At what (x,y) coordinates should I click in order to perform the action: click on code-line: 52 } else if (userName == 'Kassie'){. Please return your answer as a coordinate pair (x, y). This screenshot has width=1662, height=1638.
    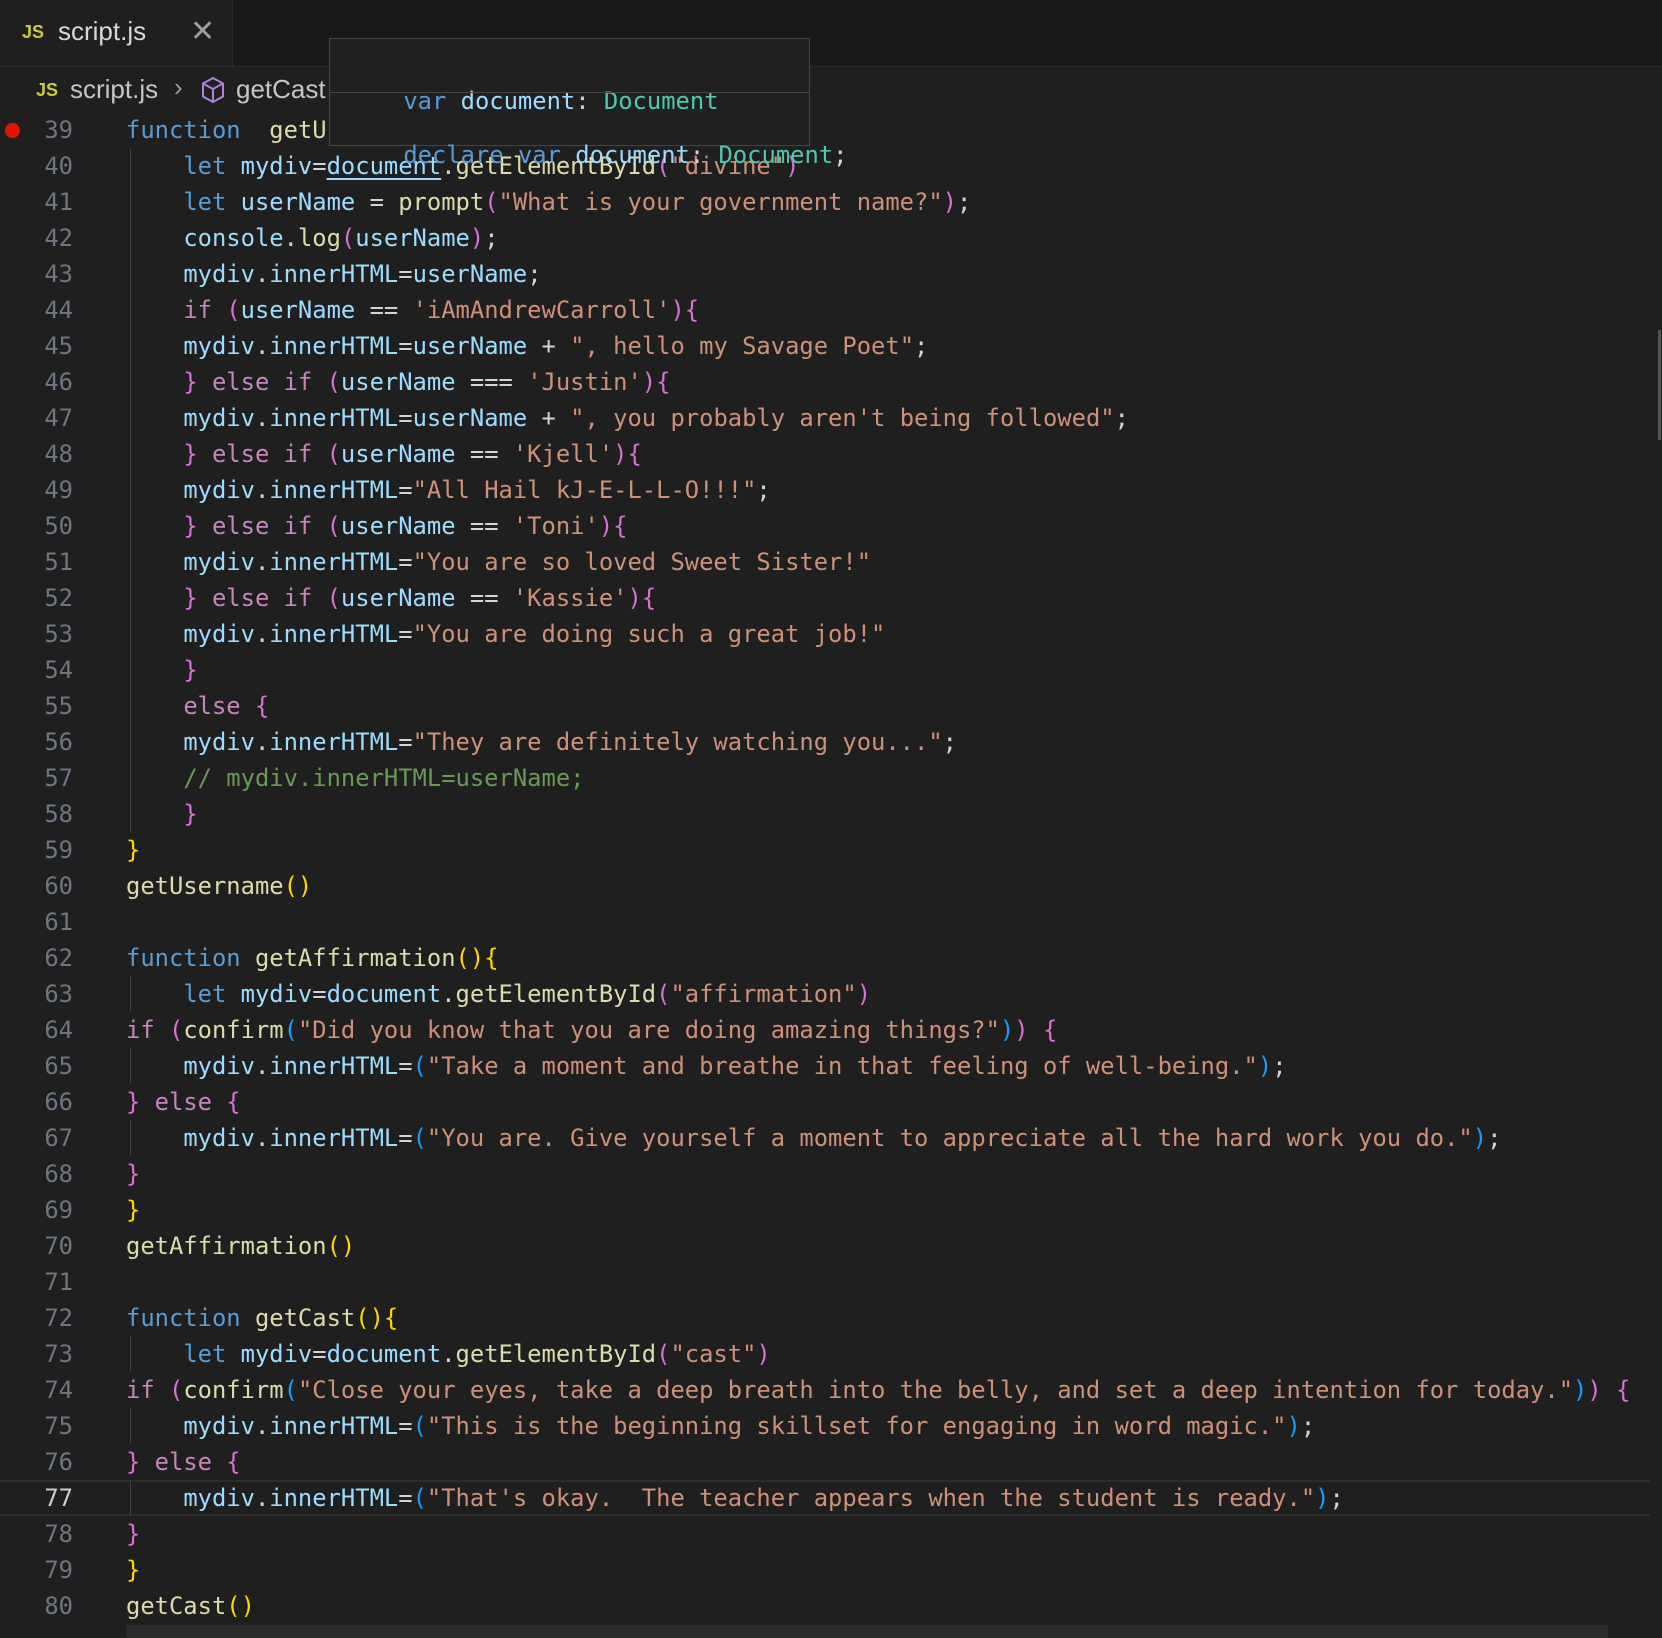
    Looking at the image, I should click on (825, 598).